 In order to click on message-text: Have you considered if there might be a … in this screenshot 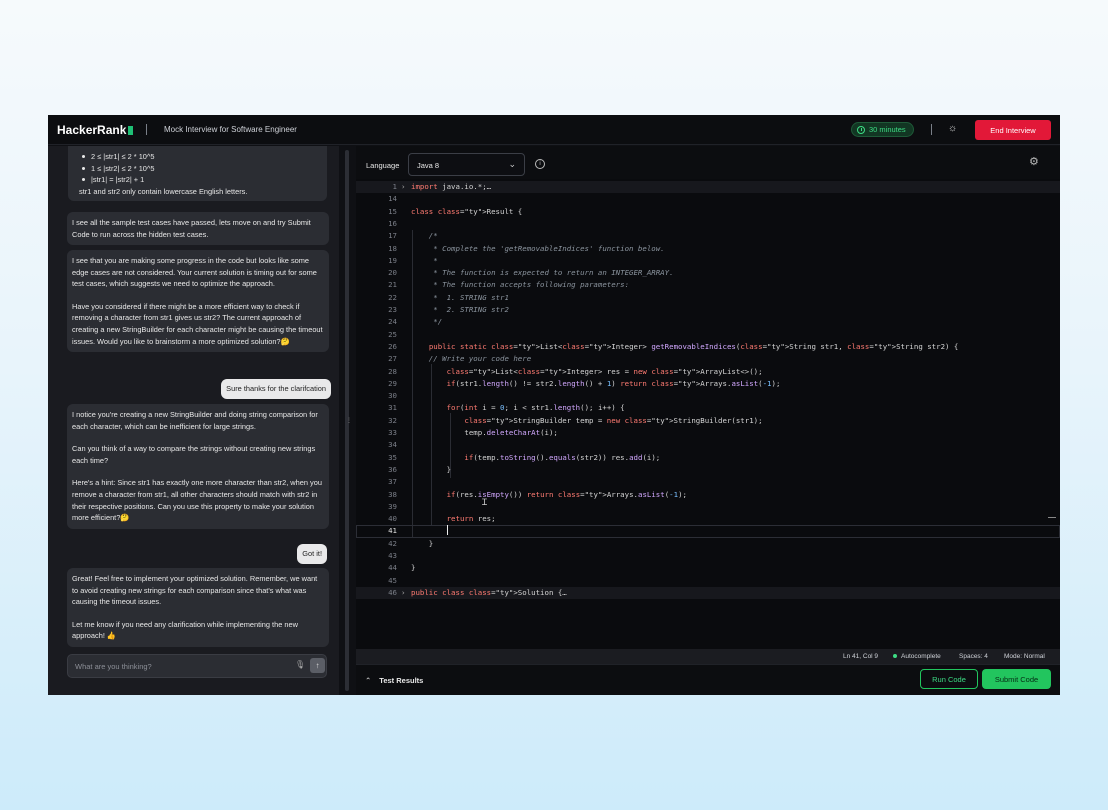, I will do `click(197, 323)`.